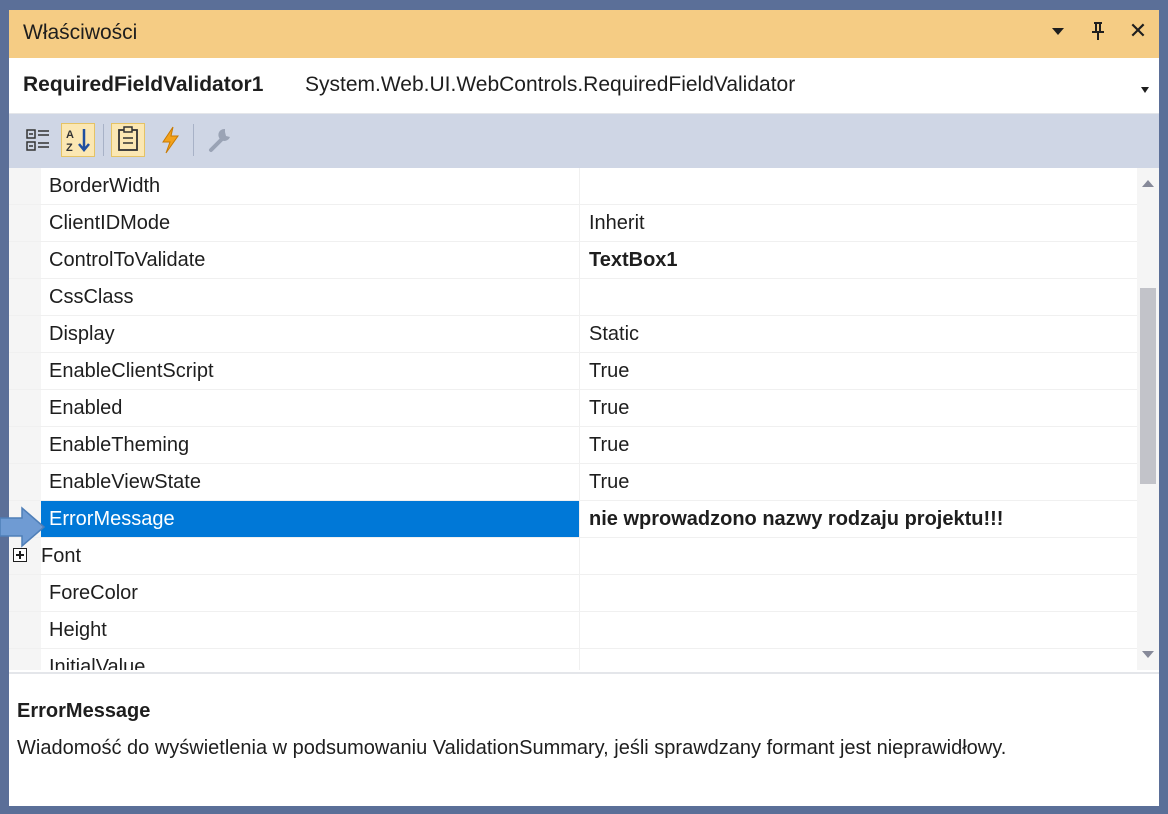  Describe the element at coordinates (70, 135) in the screenshot. I see `svg-text: A` at that location.